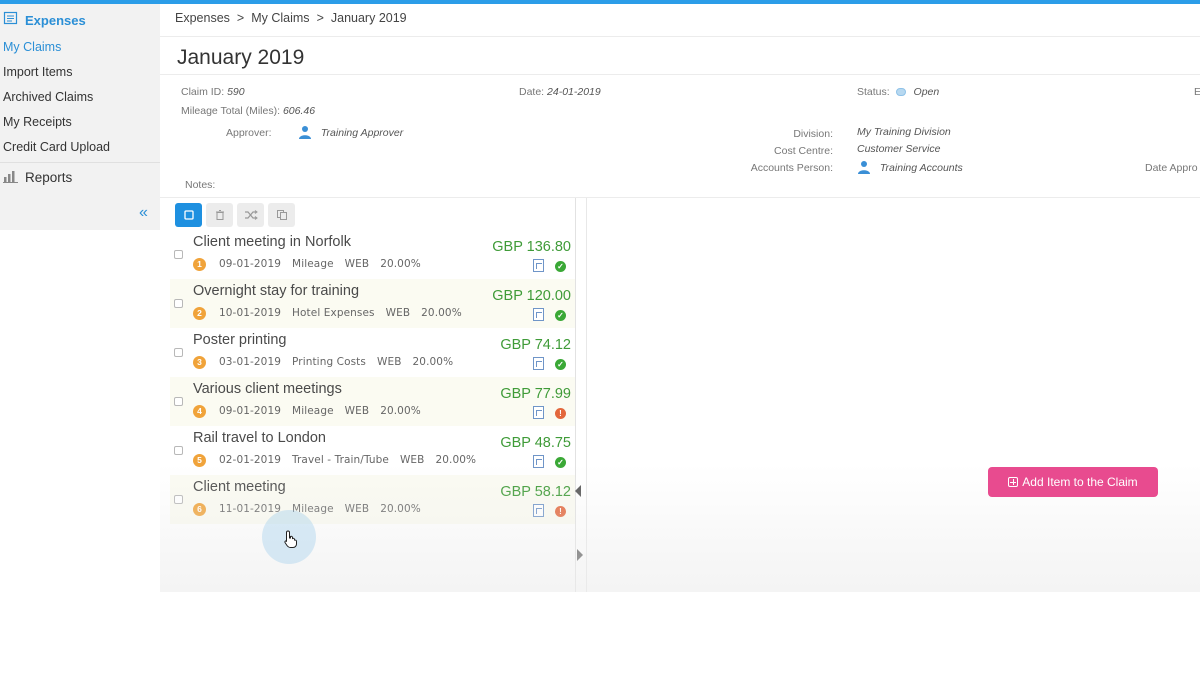 The image size is (1200, 675). What do you see at coordinates (49, 177) in the screenshot?
I see `sidebar-item-reports-label: Reports` at bounding box center [49, 177].